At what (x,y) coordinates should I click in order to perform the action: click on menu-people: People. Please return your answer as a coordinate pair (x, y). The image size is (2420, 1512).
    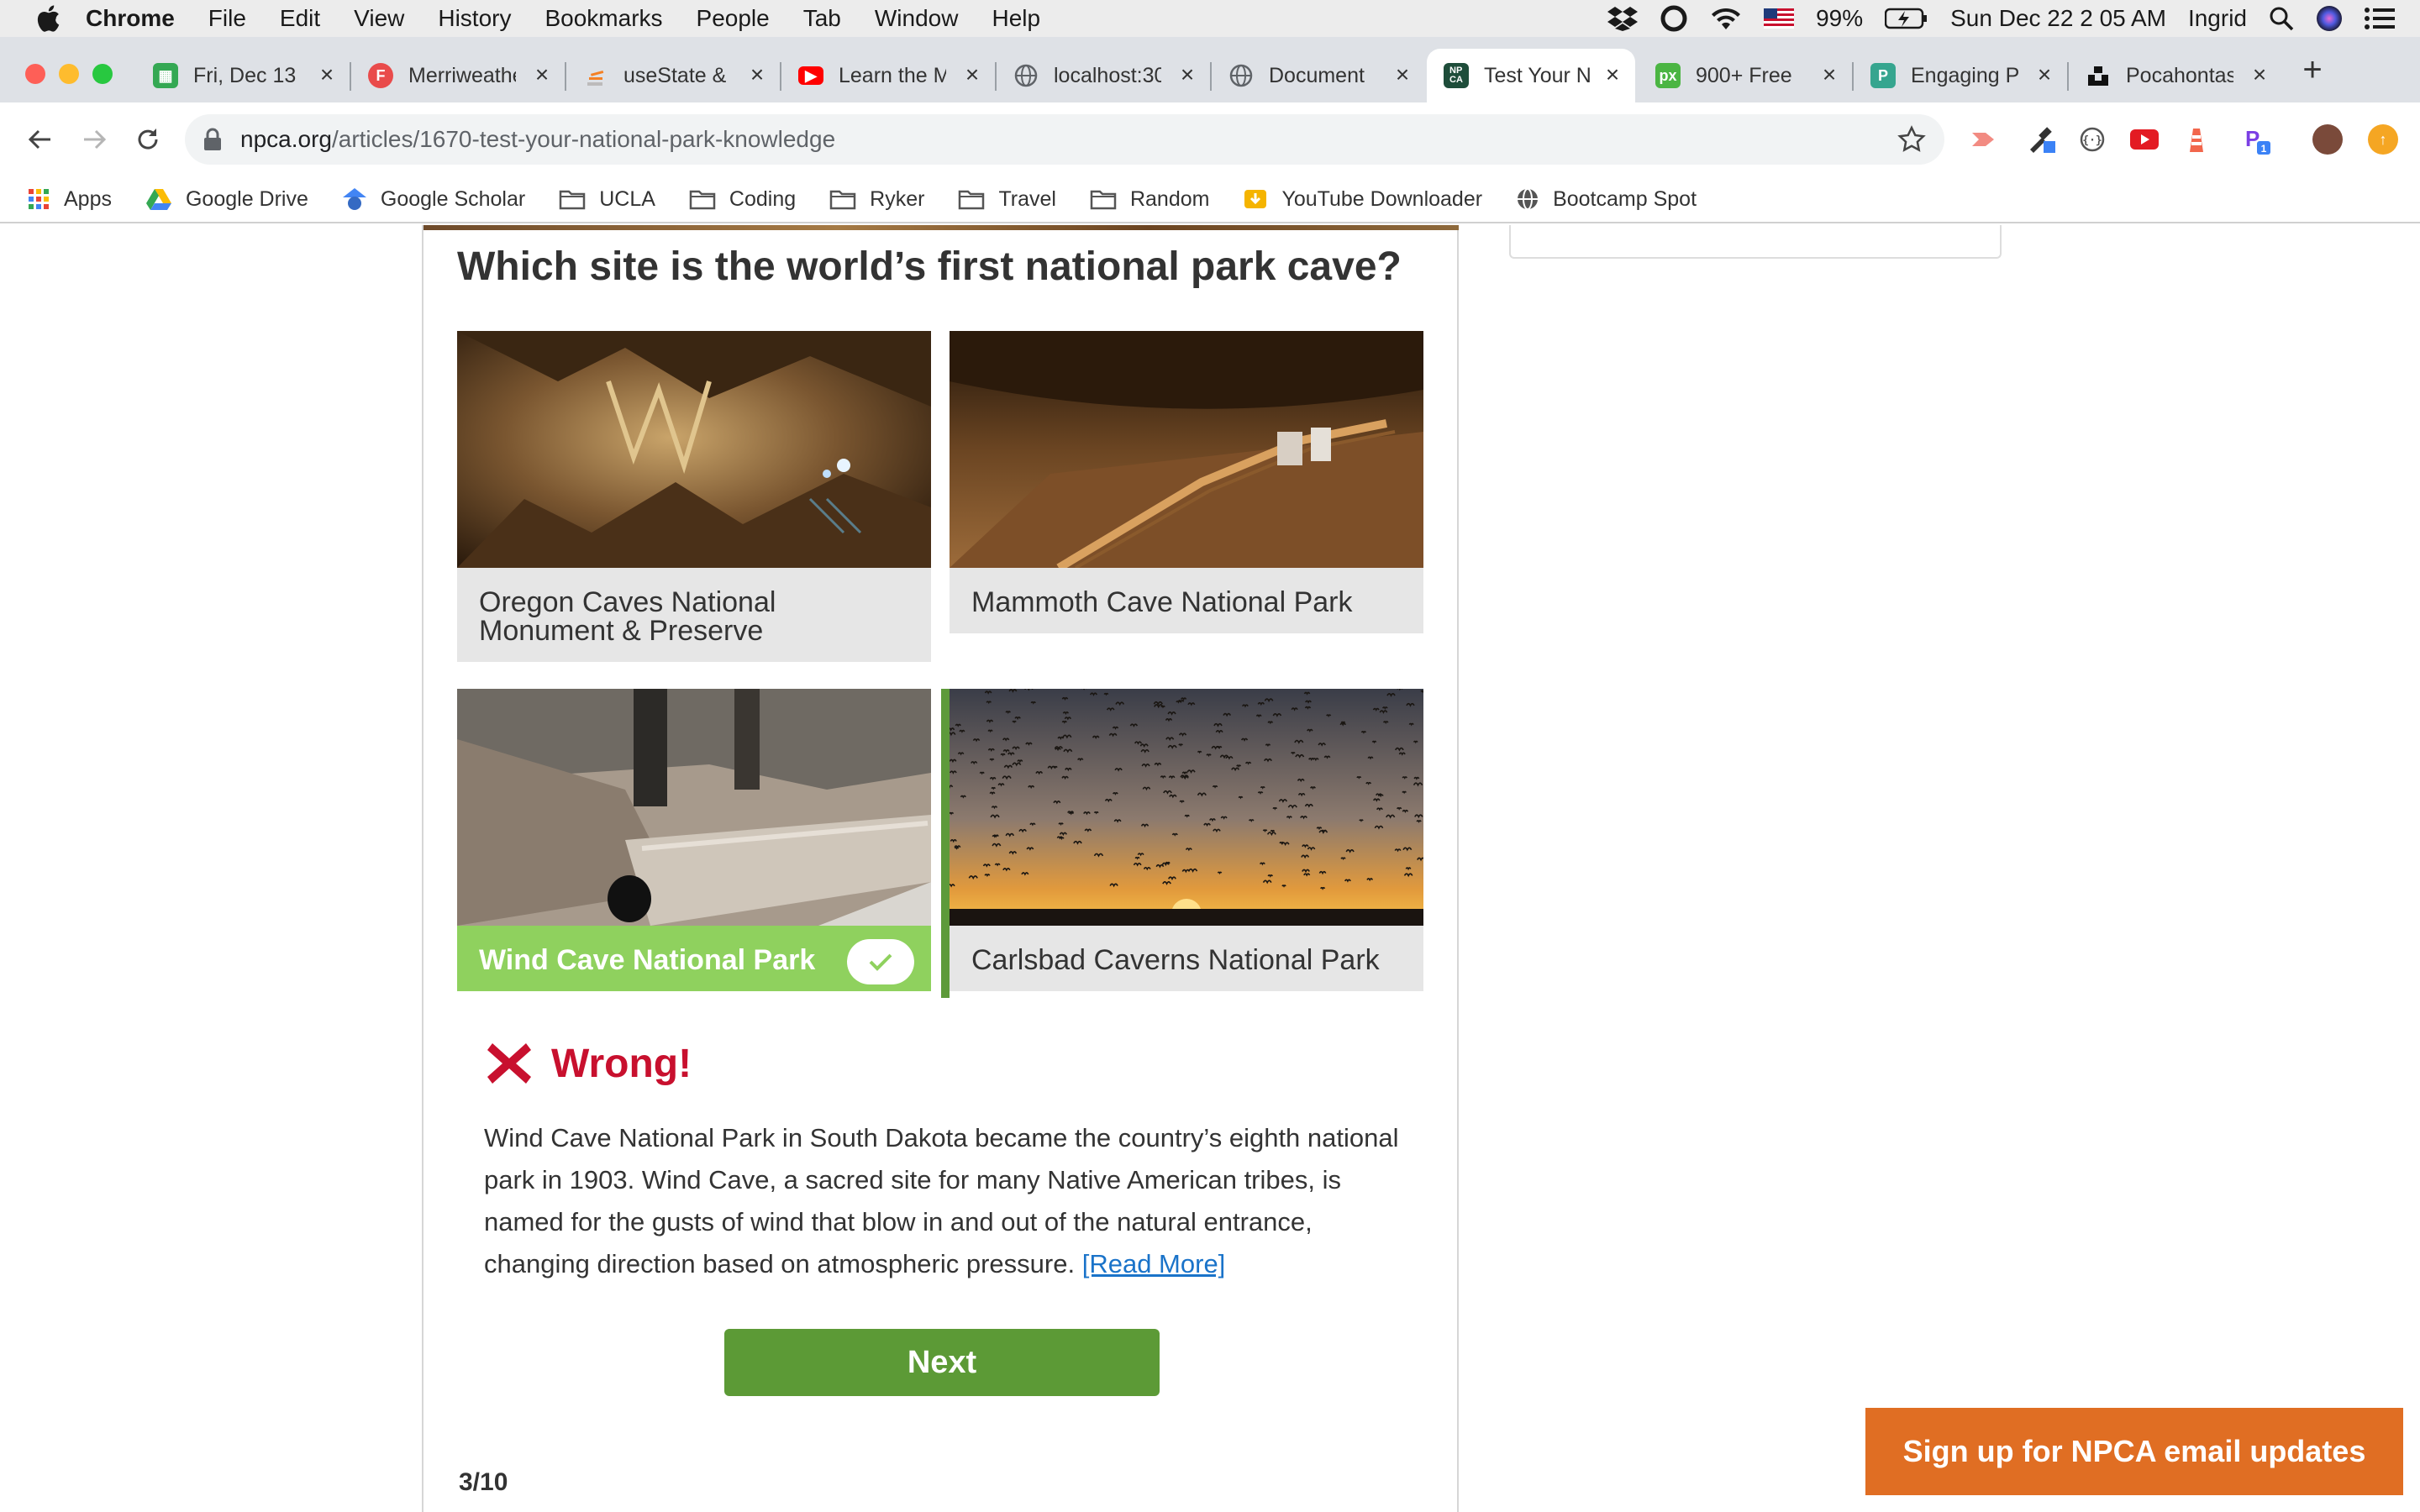
    Looking at the image, I should click on (734, 18).